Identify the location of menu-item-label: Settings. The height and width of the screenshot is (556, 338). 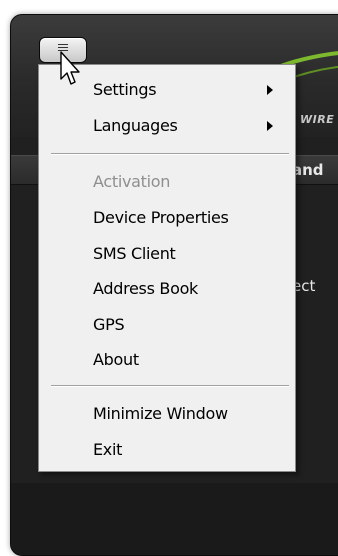
(125, 89).